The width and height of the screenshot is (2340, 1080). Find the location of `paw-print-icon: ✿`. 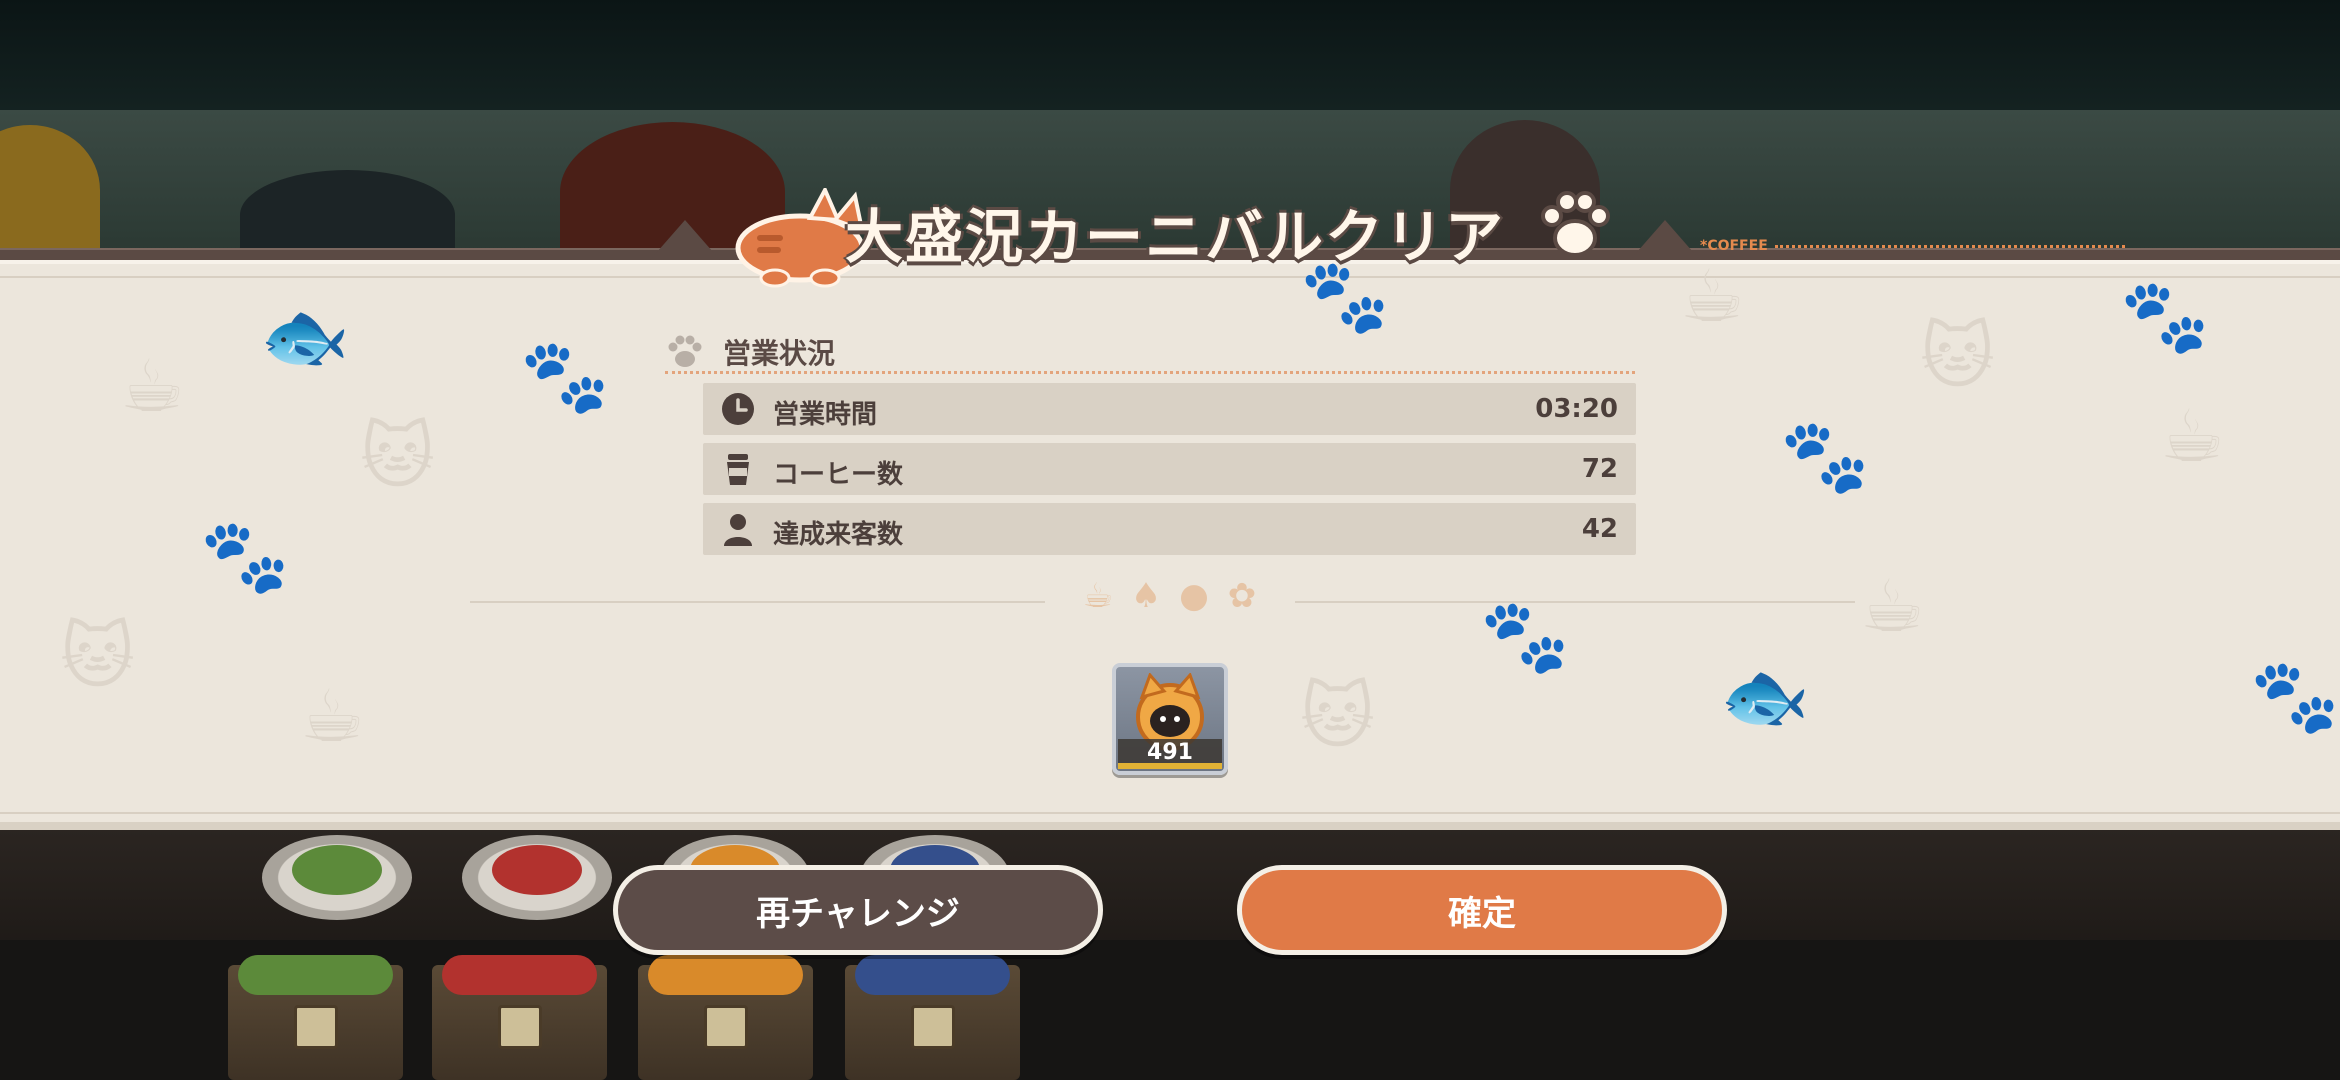

paw-print-icon: ✿ is located at coordinates (1242, 596).